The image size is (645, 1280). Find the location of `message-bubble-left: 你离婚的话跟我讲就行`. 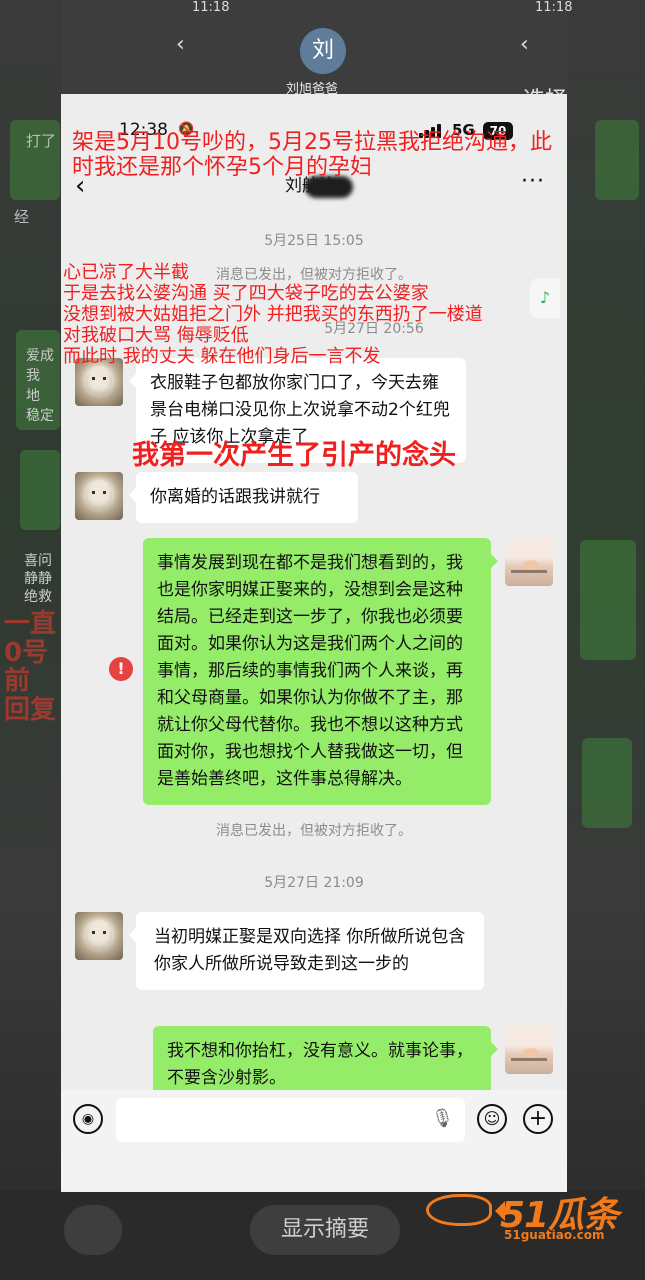

message-bubble-left: 你离婚的话跟我讲就行 is located at coordinates (243, 497).